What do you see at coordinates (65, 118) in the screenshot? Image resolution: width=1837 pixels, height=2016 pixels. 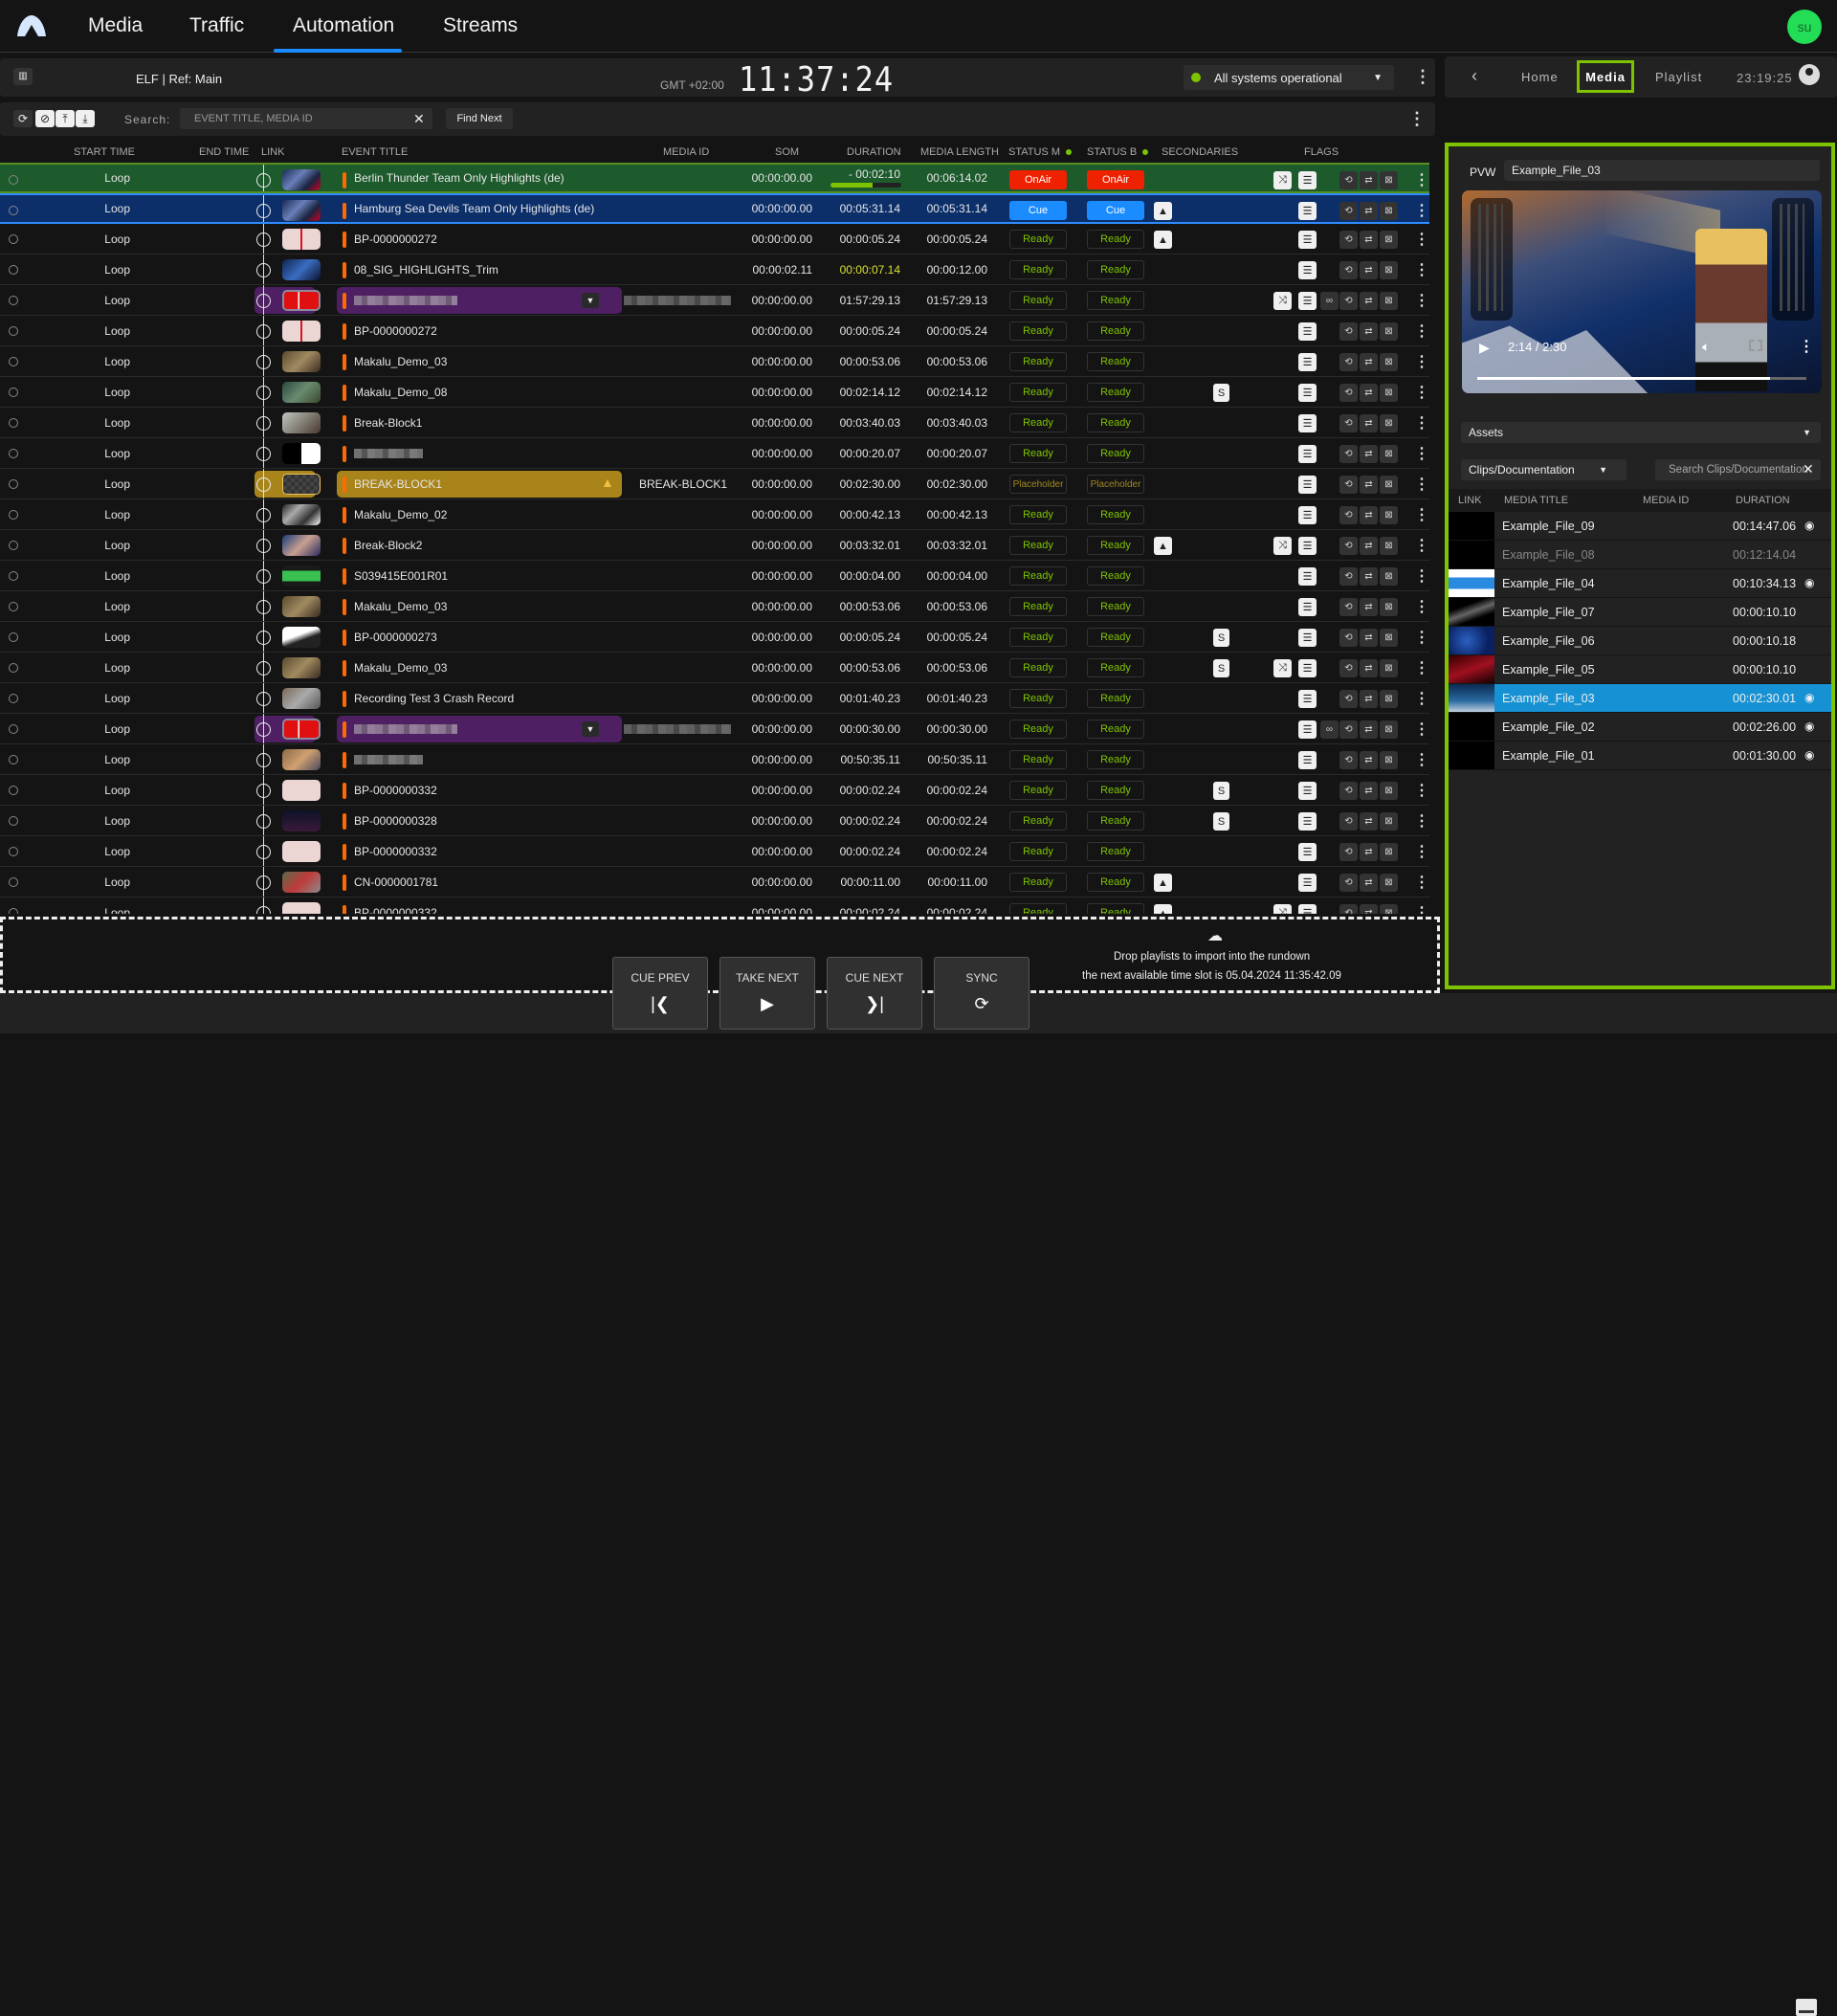 I see `align-top-icon: ⤒` at bounding box center [65, 118].